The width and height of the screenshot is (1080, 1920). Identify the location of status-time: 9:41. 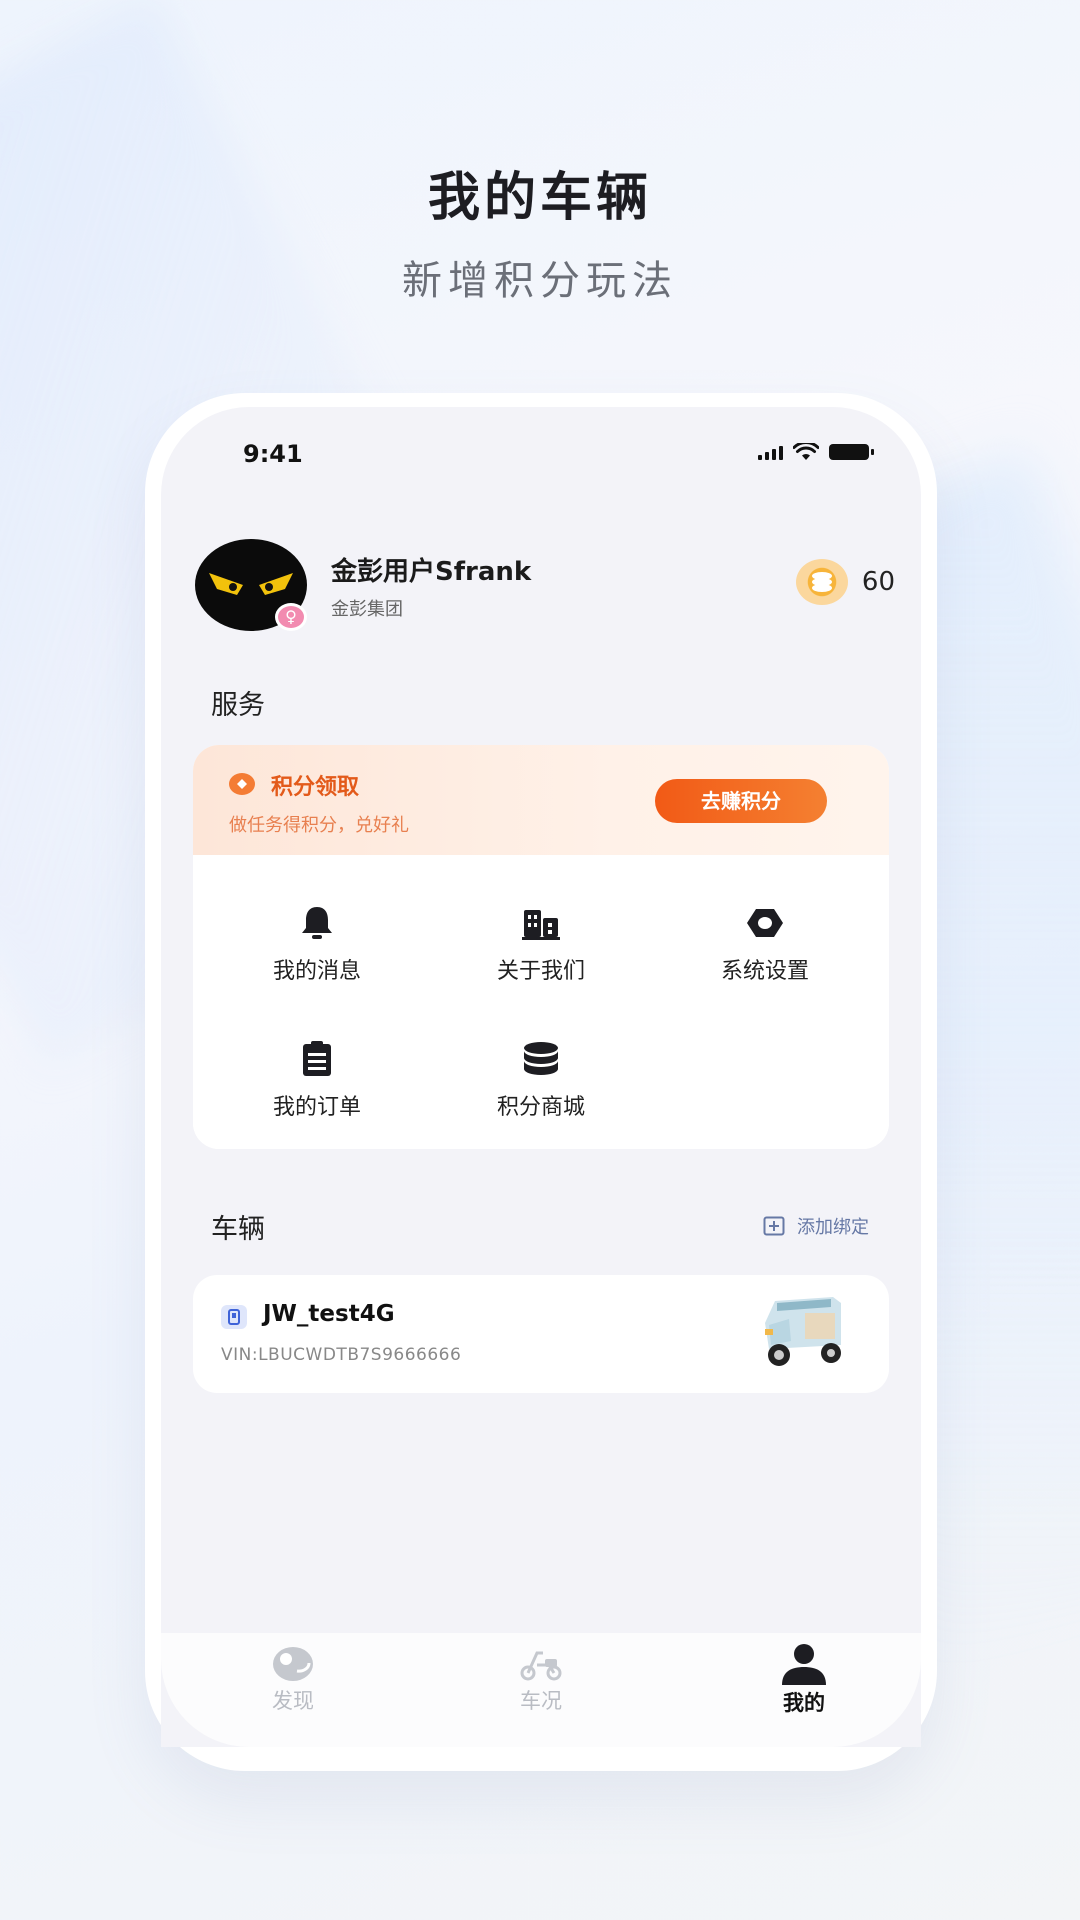
(273, 454).